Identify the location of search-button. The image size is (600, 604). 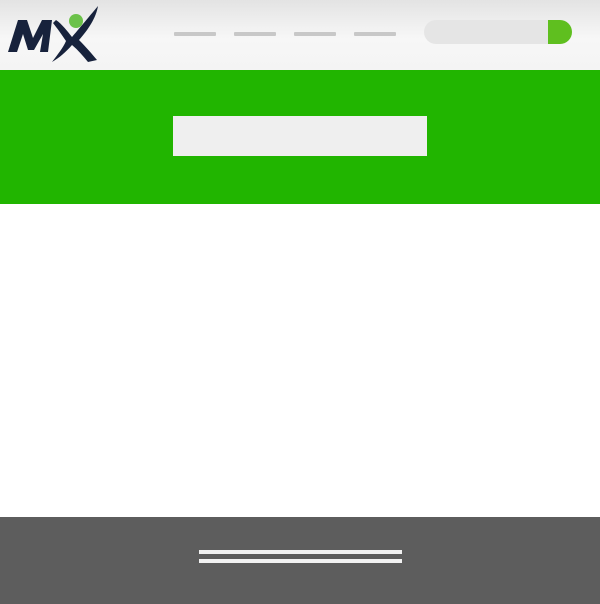
(560, 32).